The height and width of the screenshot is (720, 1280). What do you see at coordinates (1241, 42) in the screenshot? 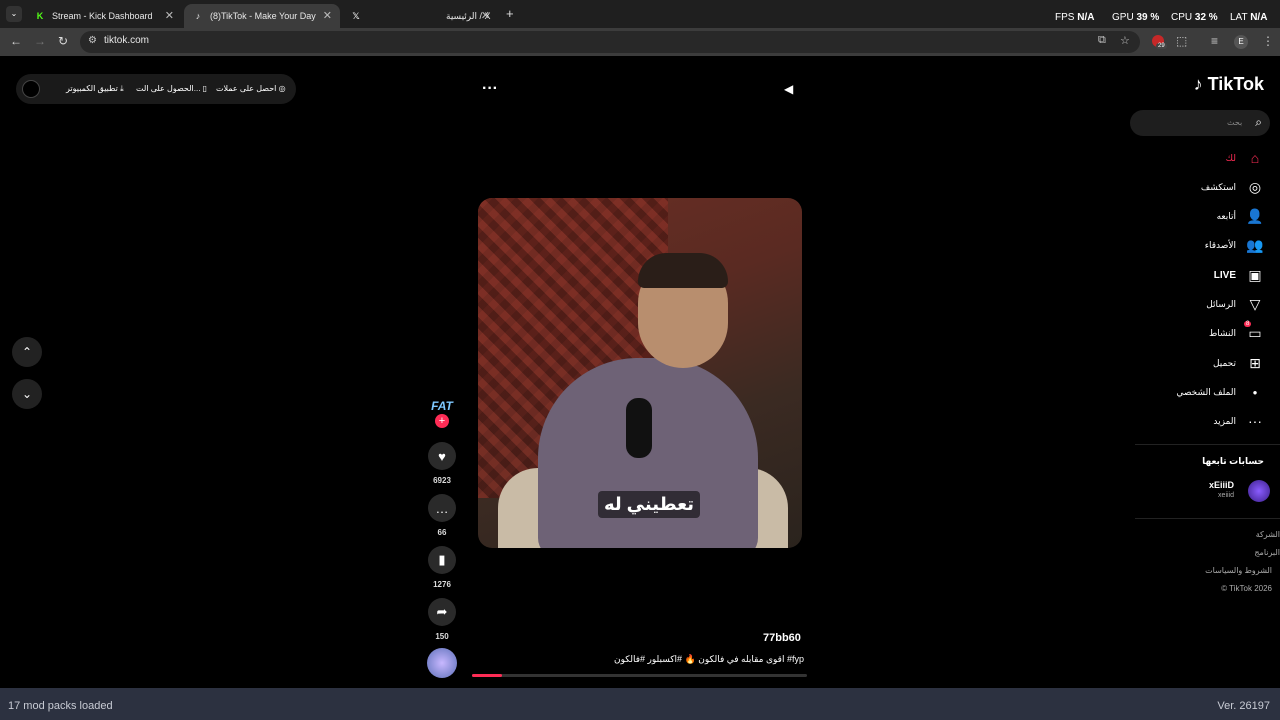
I see `profile-avatar: E` at bounding box center [1241, 42].